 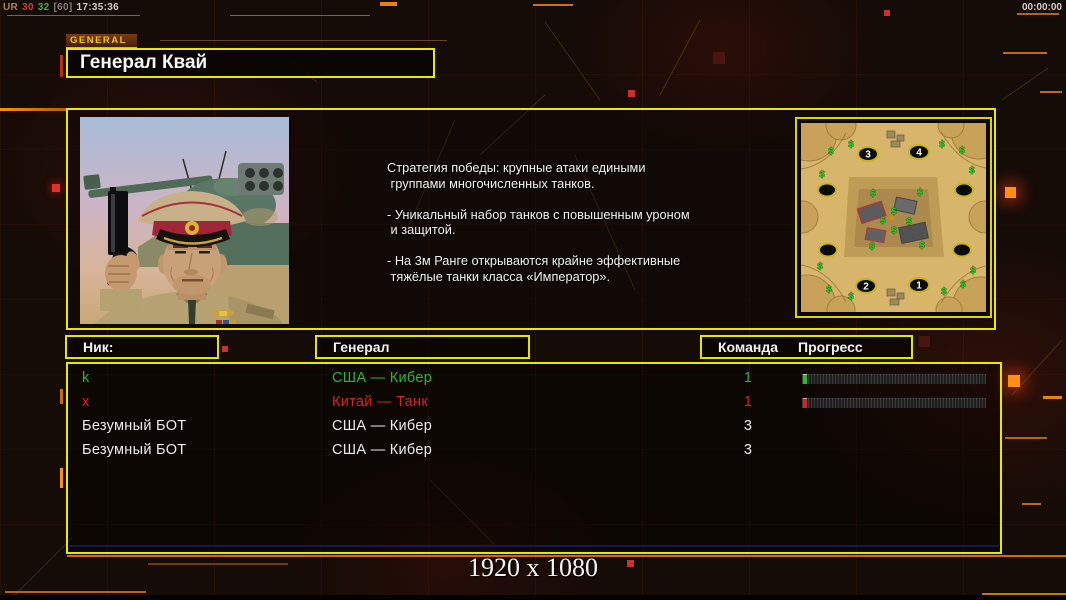 I want to click on map-preview-image: 3 4 2 1 $ $ $ $ $ $ $ $ $ $ $ $ $ $ $ $ $ $ $ $, so click(x=893, y=217).